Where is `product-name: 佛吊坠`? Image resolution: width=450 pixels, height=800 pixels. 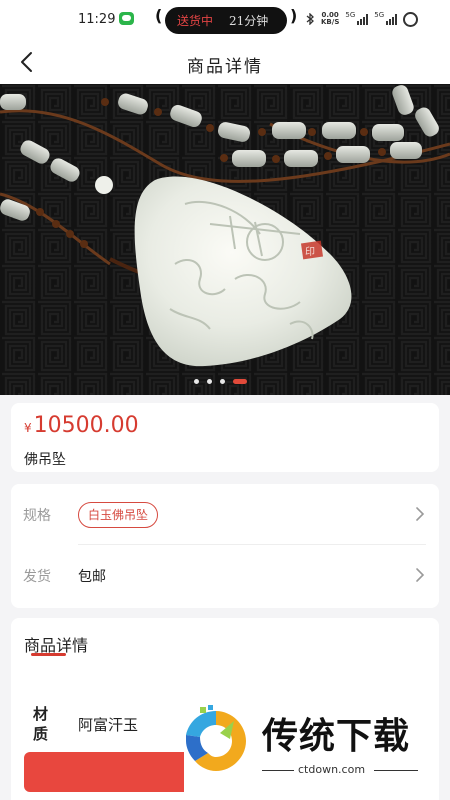 product-name: 佛吊坠 is located at coordinates (45, 460).